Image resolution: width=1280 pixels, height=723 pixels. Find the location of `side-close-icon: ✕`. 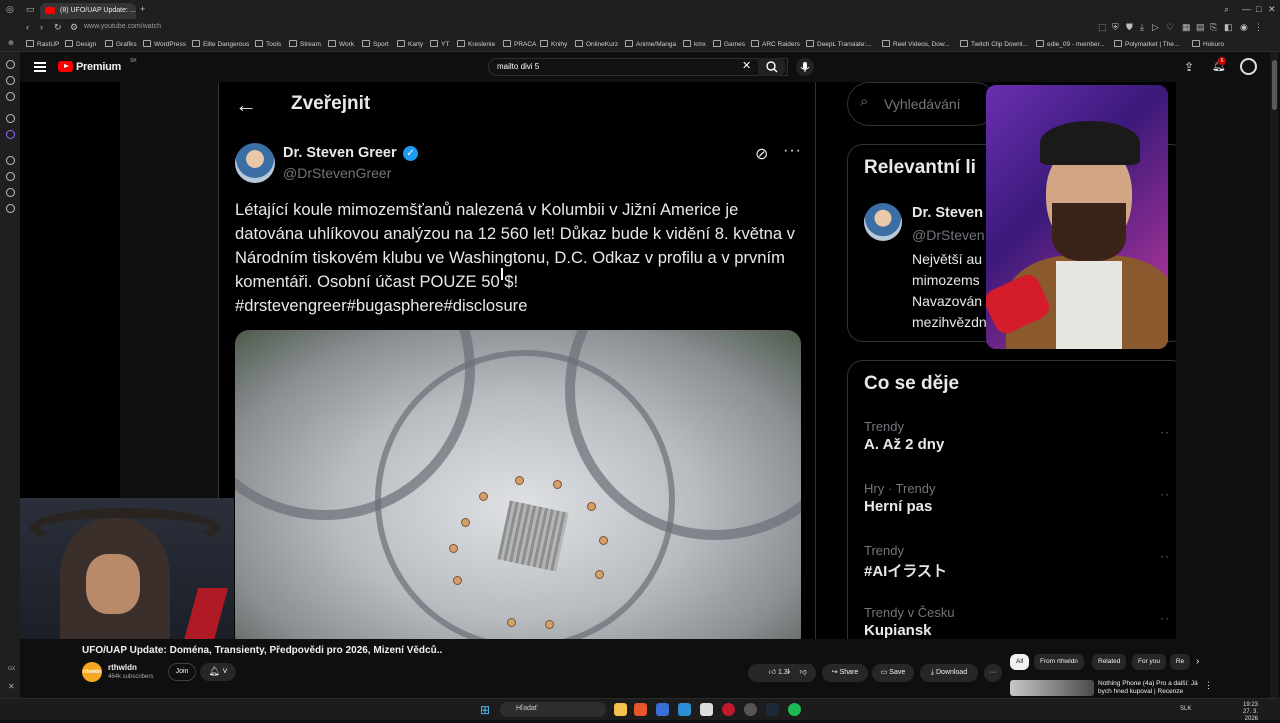

side-close-icon: ✕ is located at coordinates (11, 686).